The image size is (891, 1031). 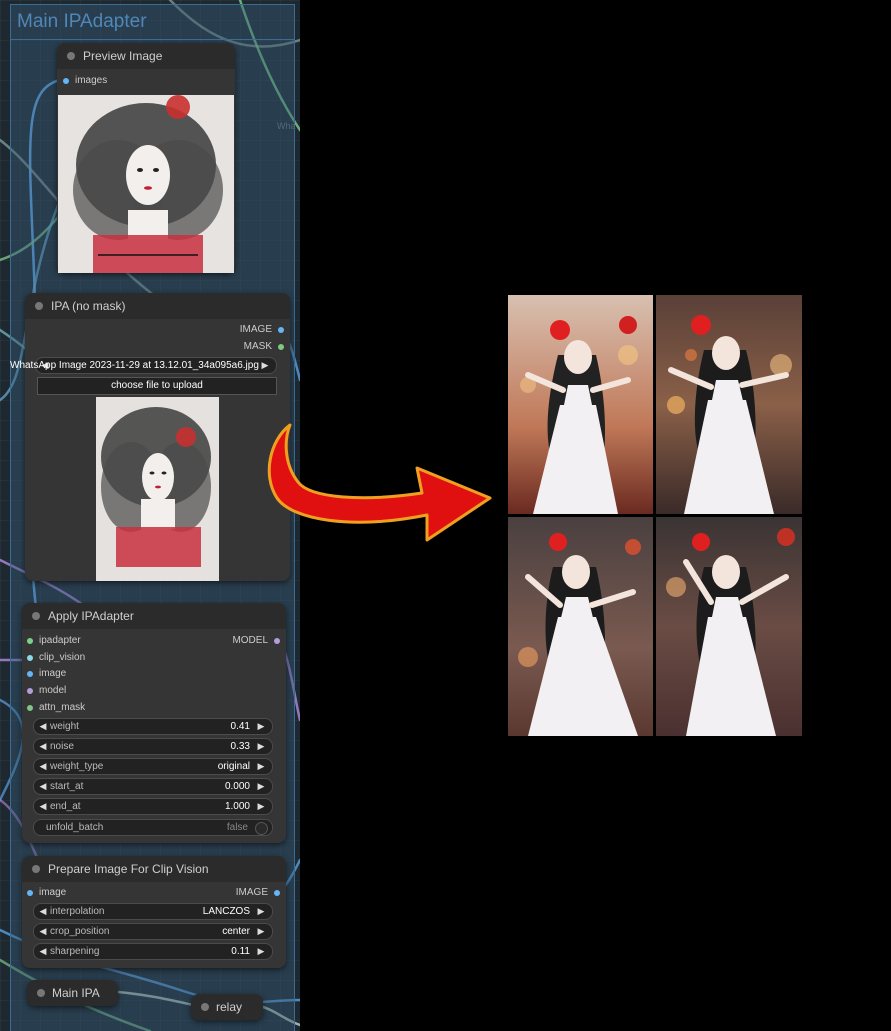 I want to click on node-title: Preview Image, so click(x=146, y=56).